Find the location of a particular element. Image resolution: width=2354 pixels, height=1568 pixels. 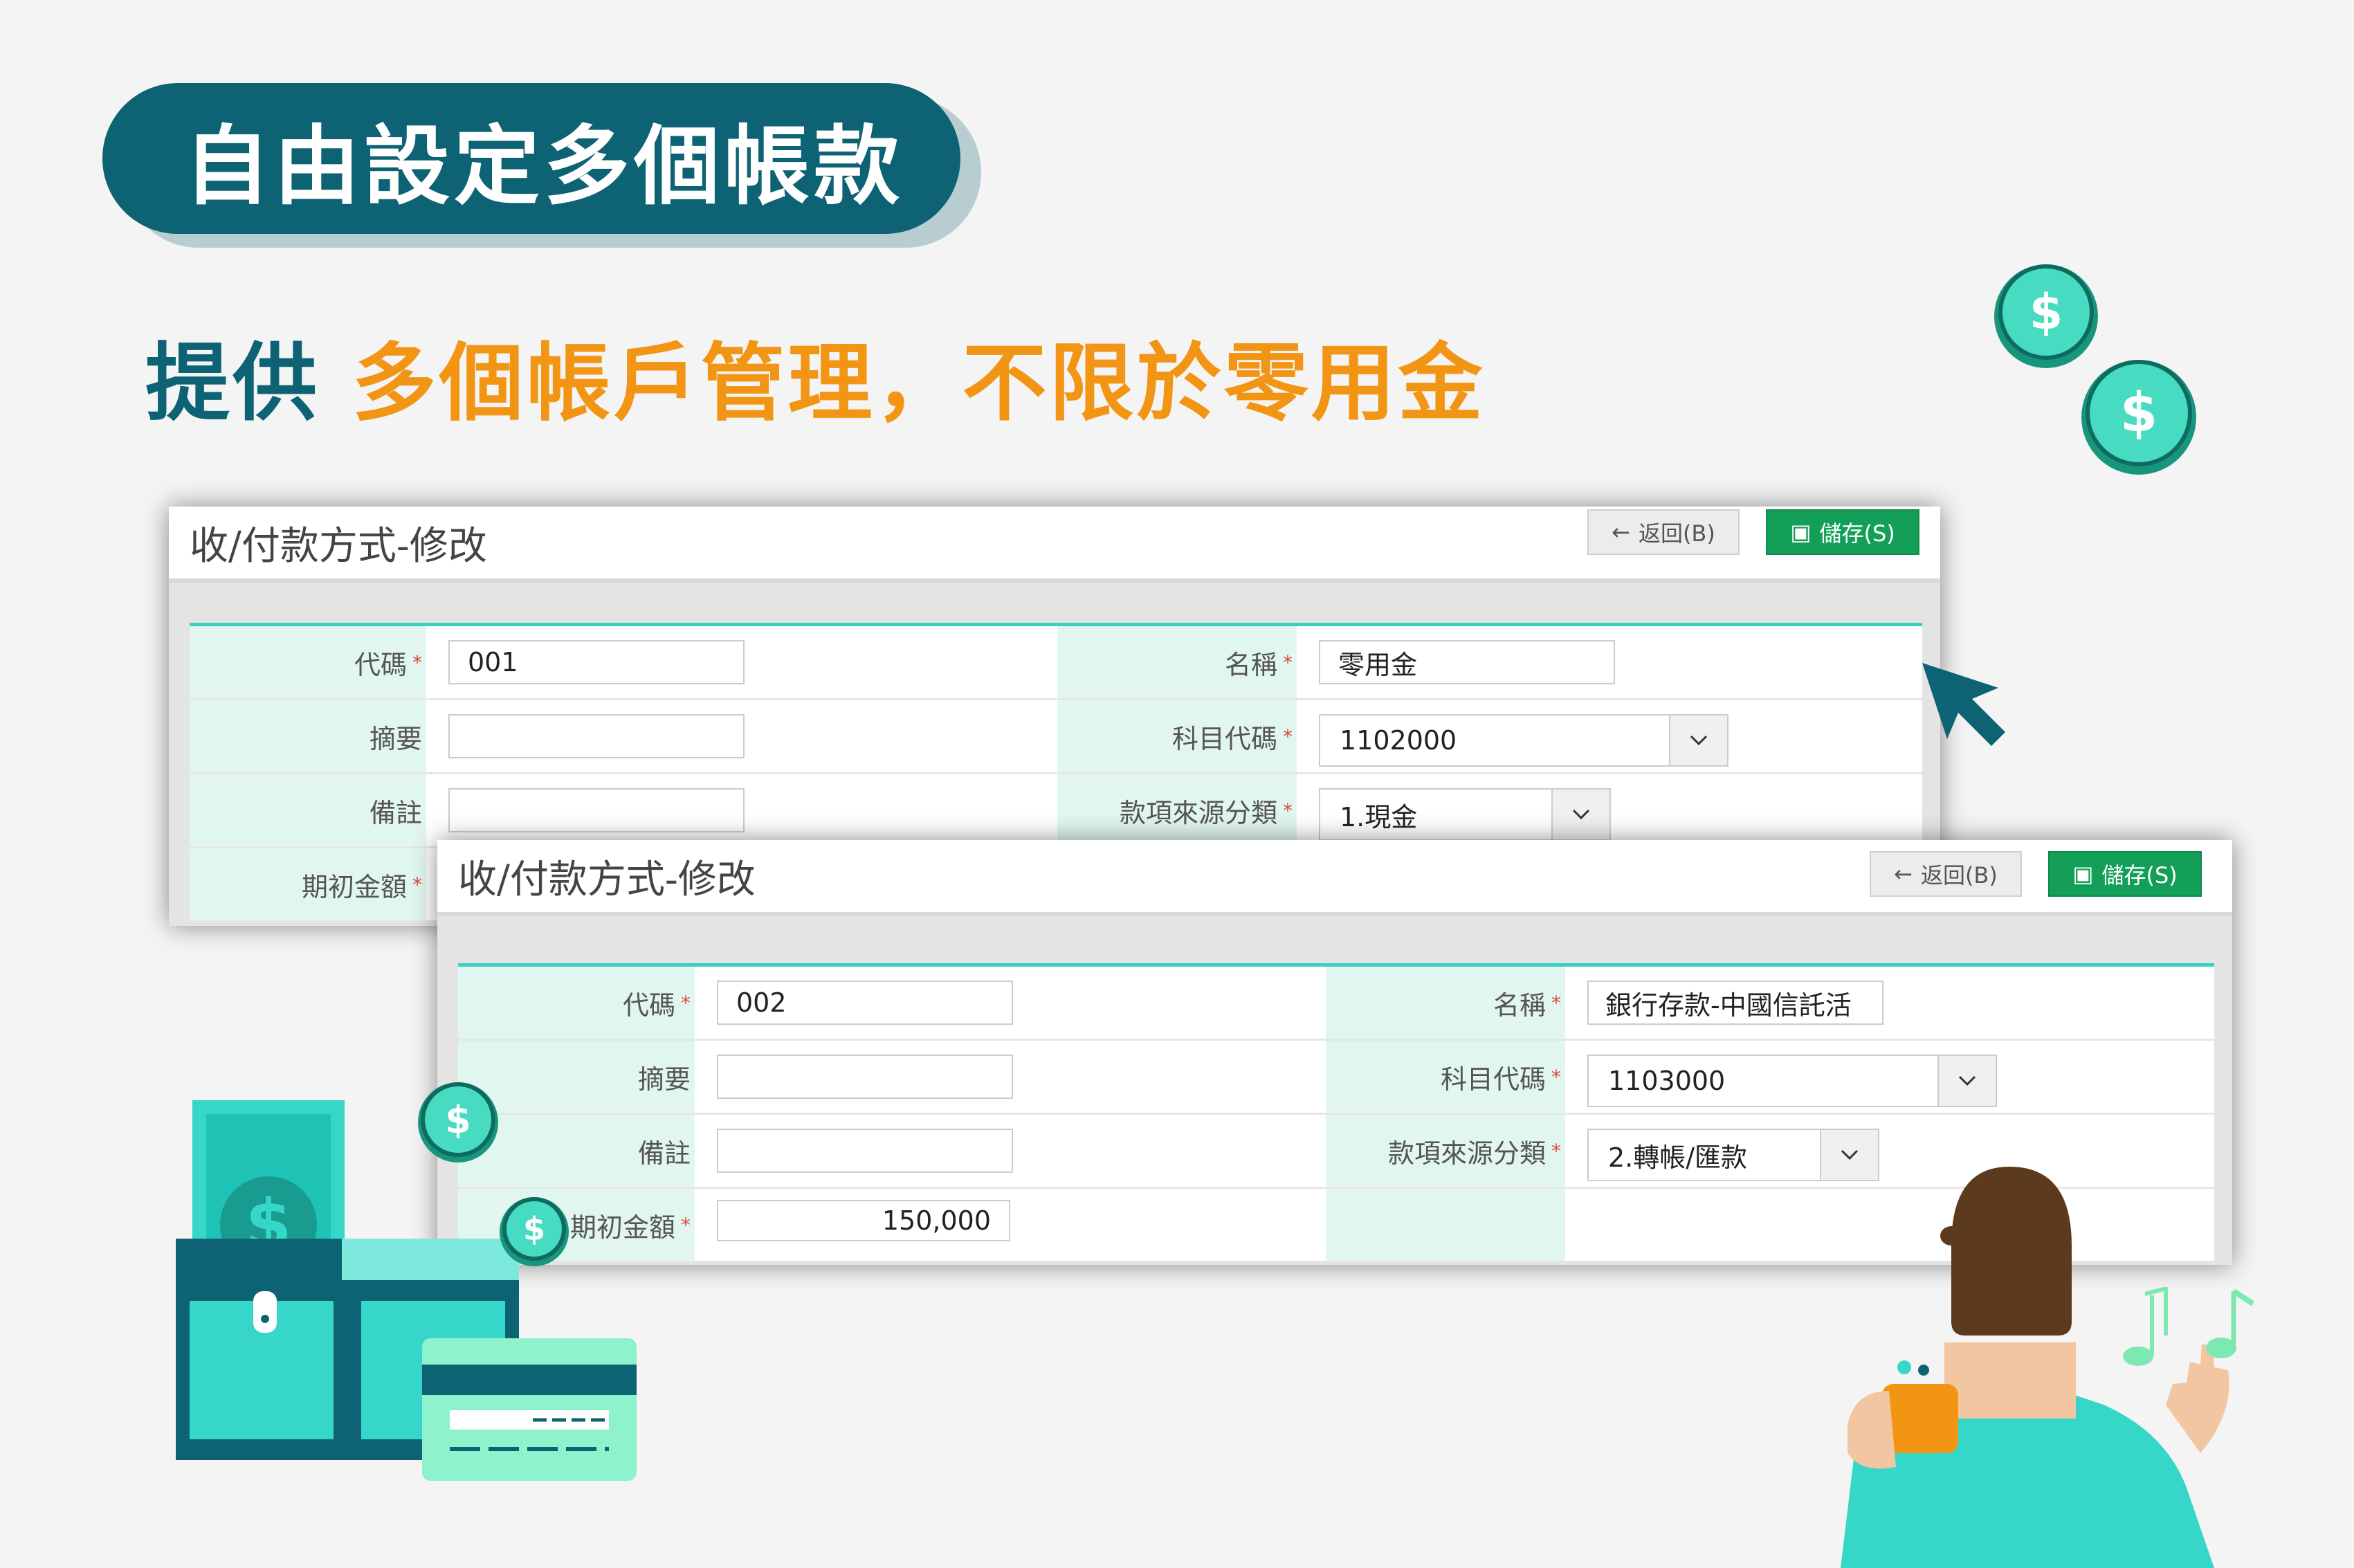

empty-label-cell is located at coordinates (1445, 1225).